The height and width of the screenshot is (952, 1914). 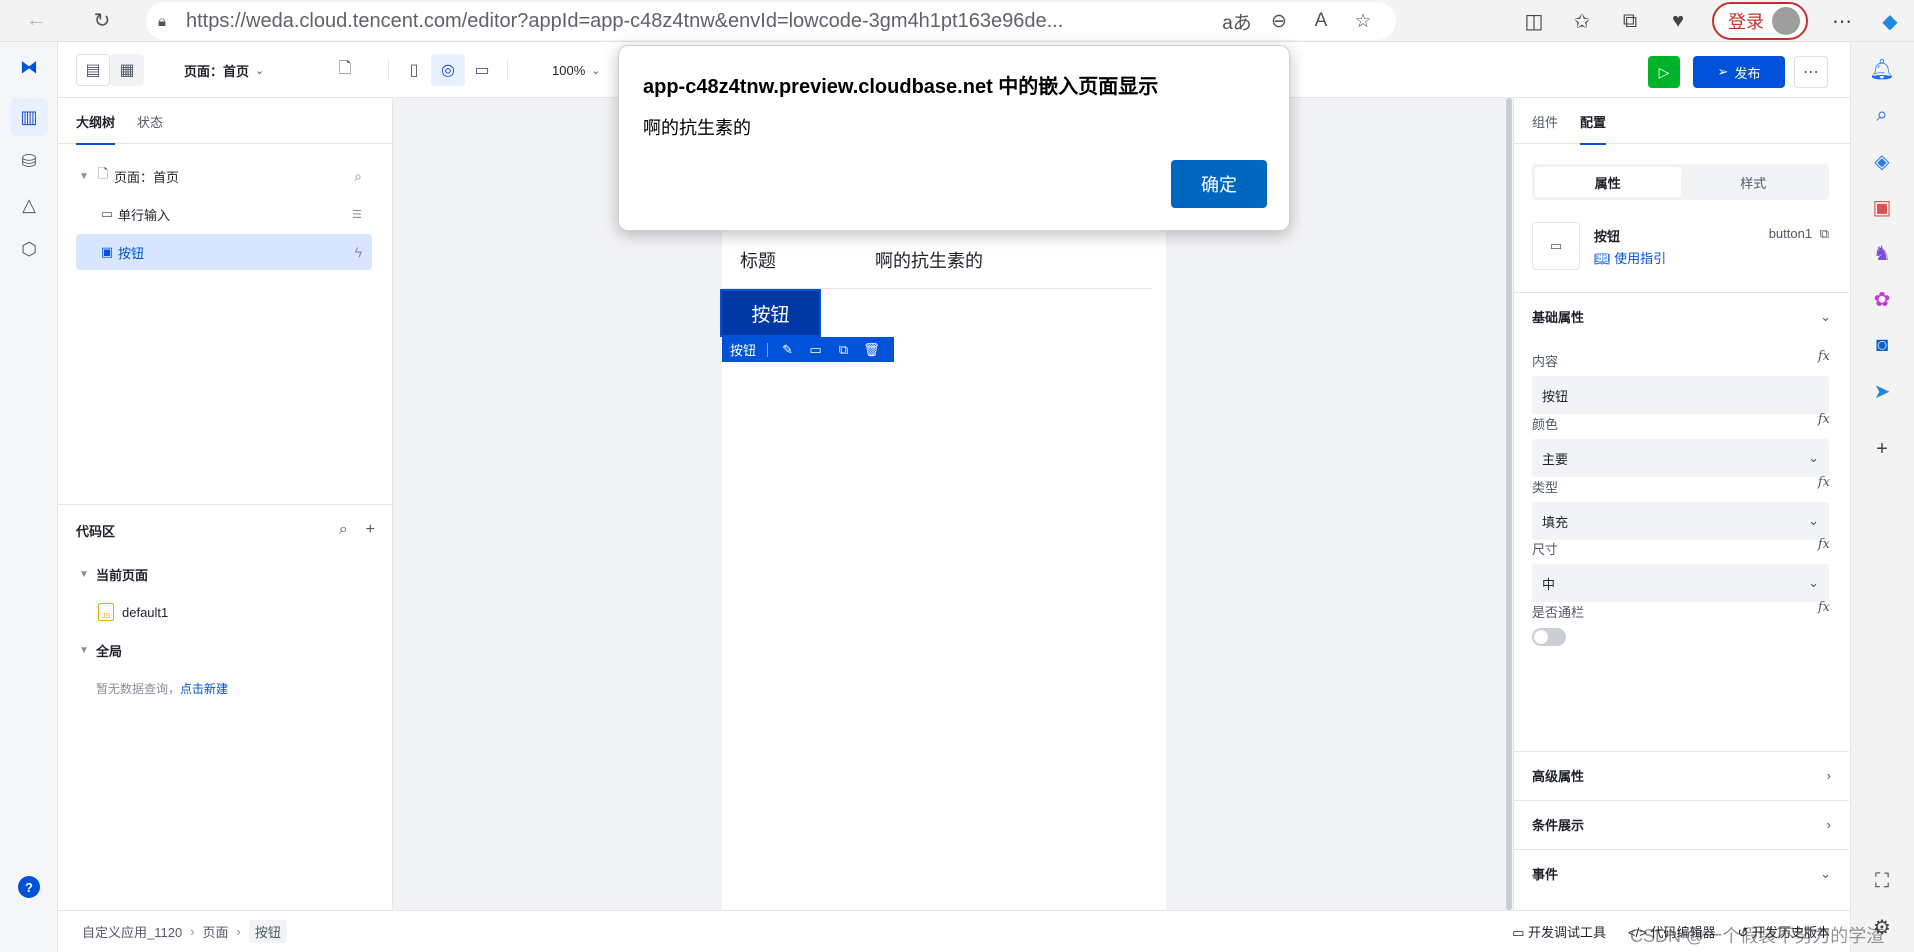 I want to click on advanced-props-header: 高级属性 ›, so click(x=1681, y=775).